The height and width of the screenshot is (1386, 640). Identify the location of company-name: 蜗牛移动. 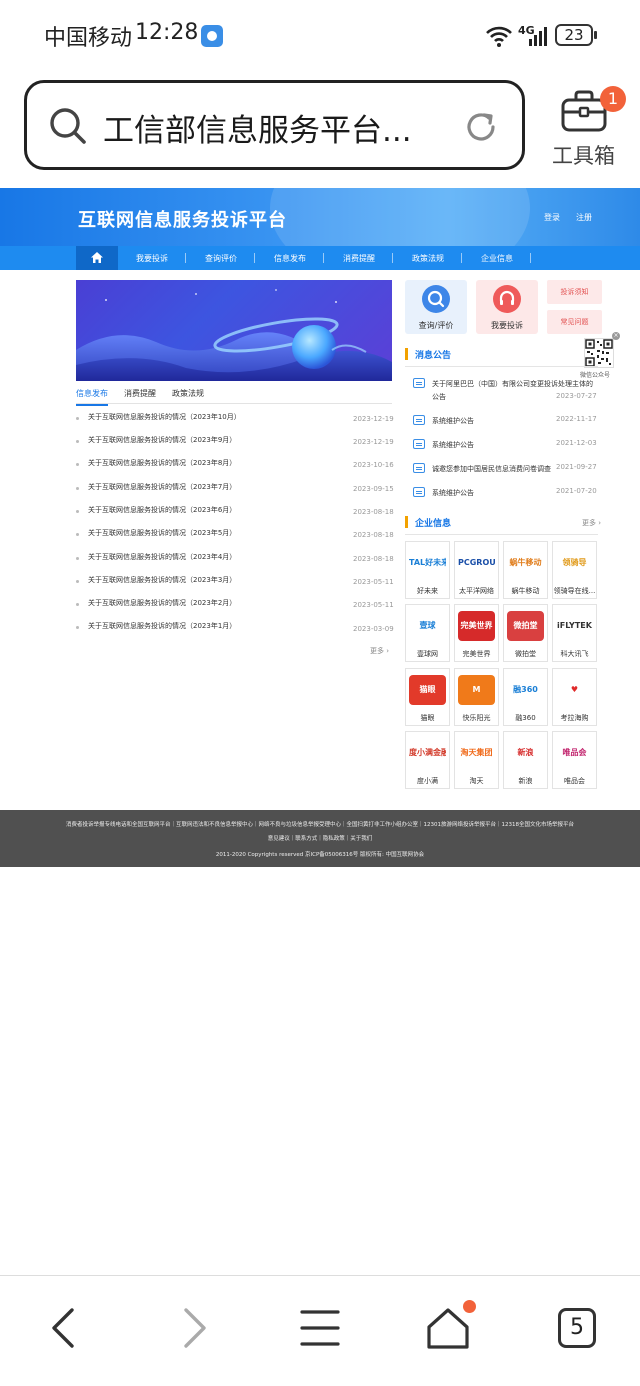
(525, 591).